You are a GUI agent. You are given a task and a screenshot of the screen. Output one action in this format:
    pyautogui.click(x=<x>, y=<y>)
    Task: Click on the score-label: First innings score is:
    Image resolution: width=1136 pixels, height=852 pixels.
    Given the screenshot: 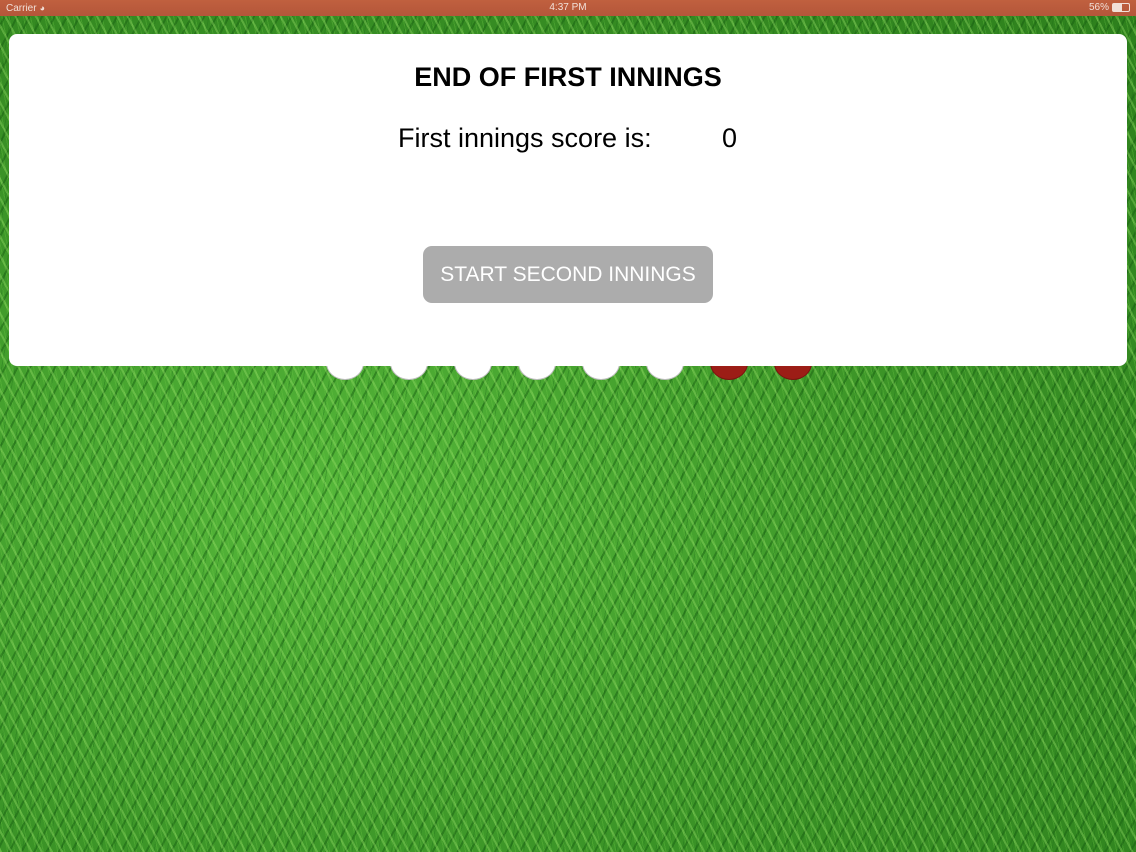 What is the action you would take?
    pyautogui.click(x=525, y=138)
    